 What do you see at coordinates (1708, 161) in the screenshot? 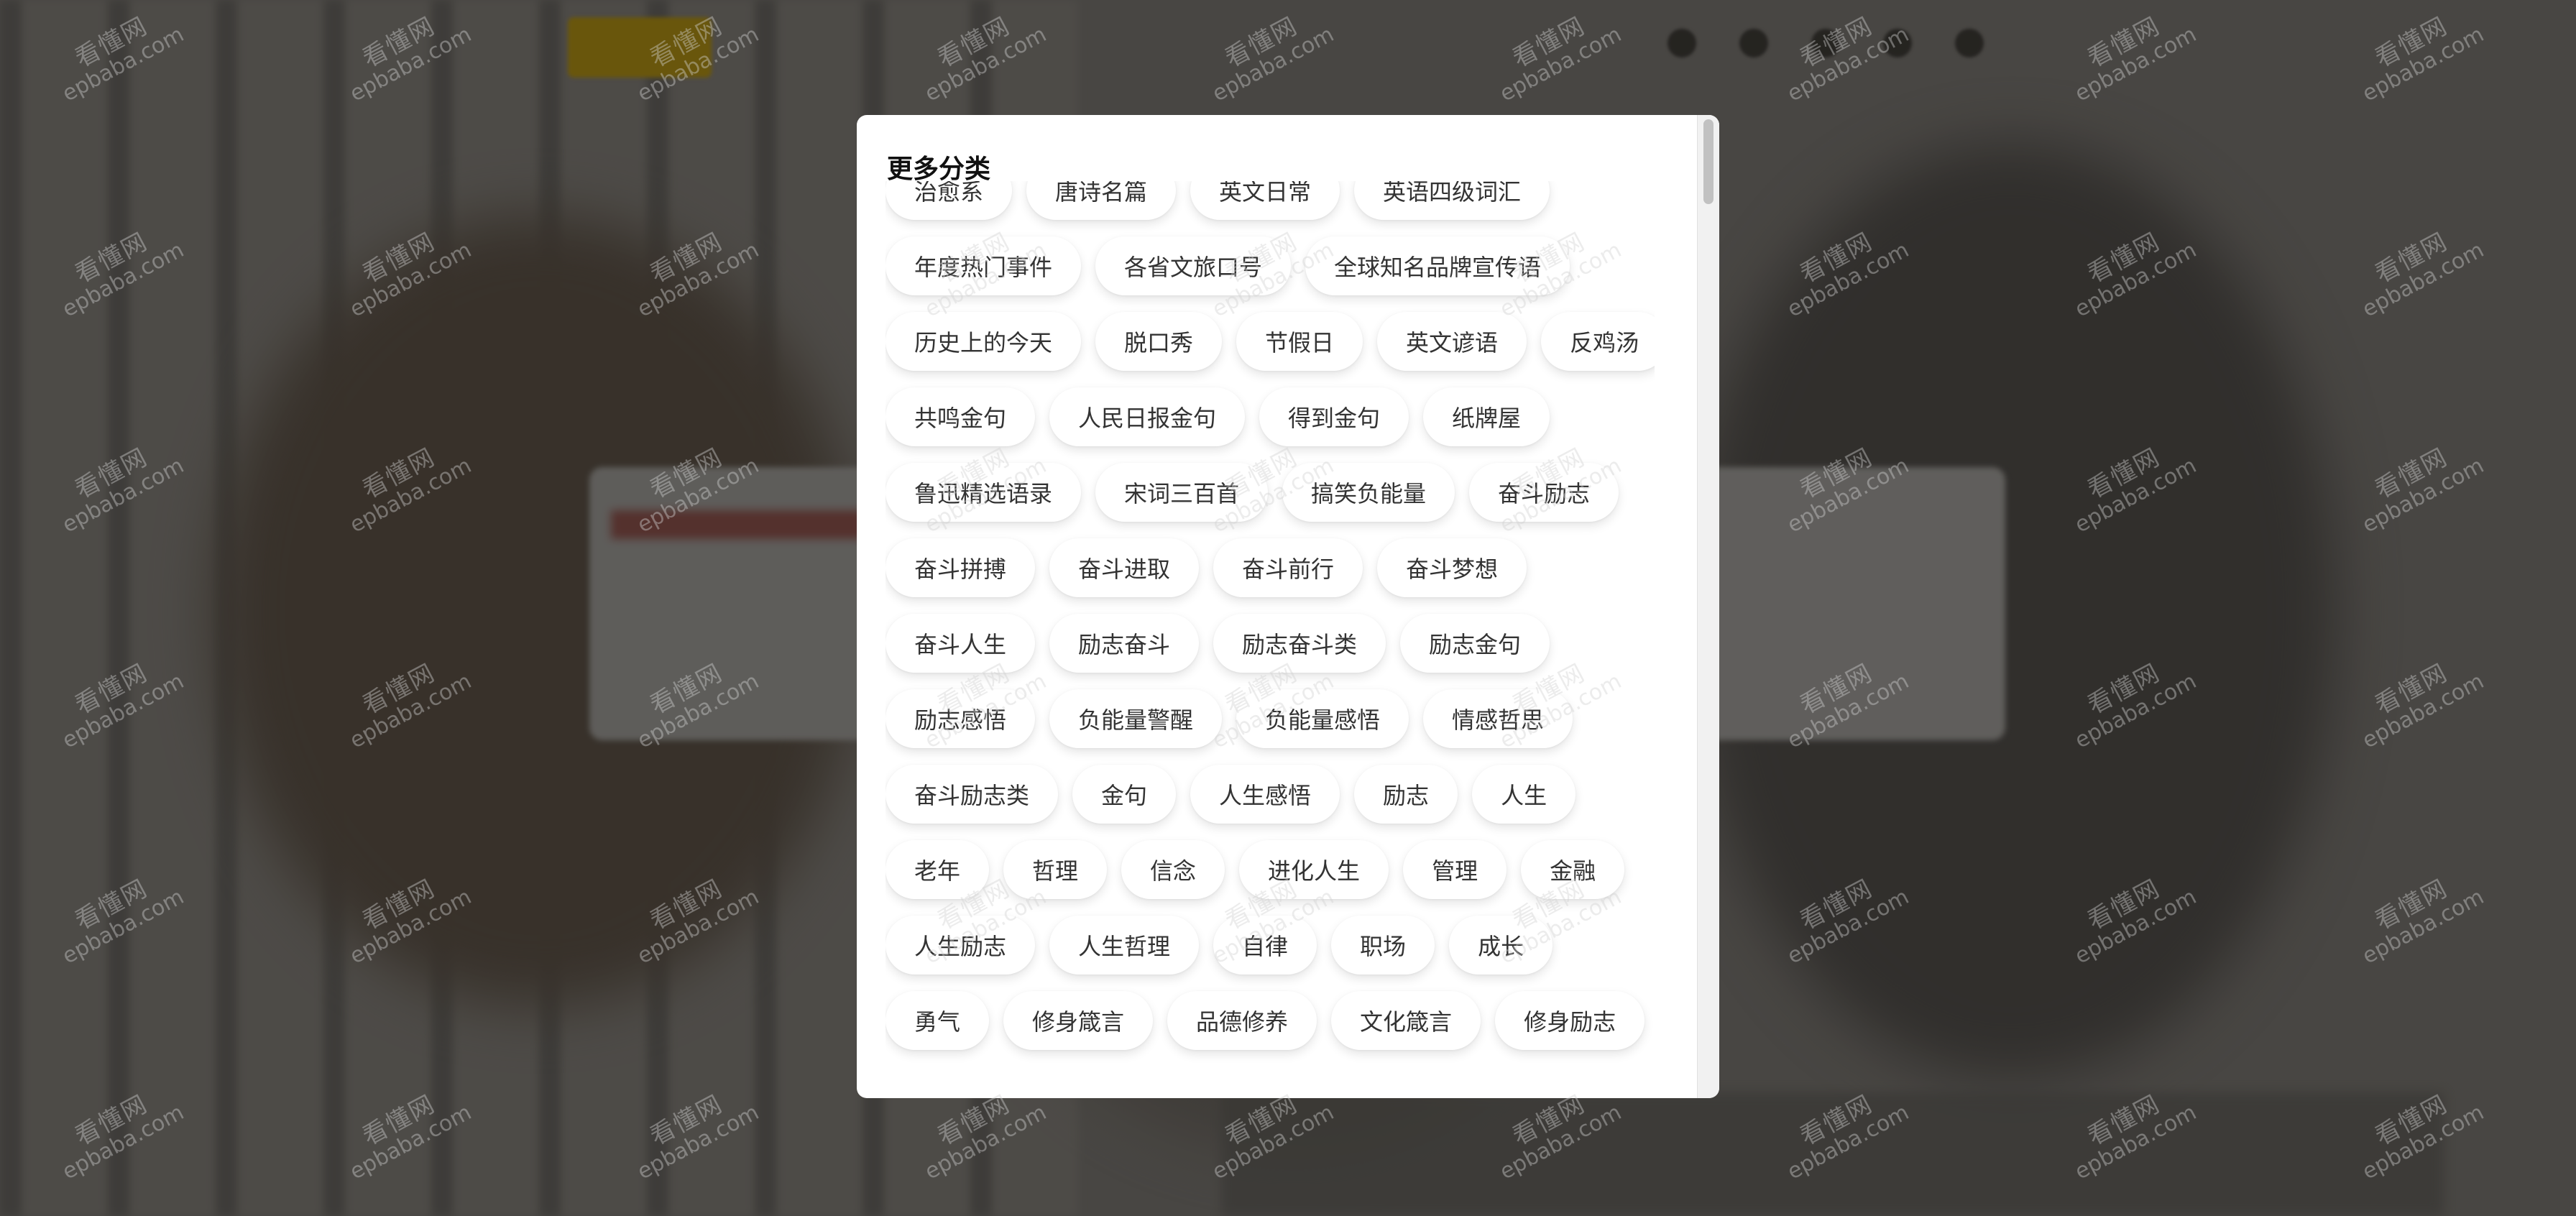
I see `scrollbar-thumb` at bounding box center [1708, 161].